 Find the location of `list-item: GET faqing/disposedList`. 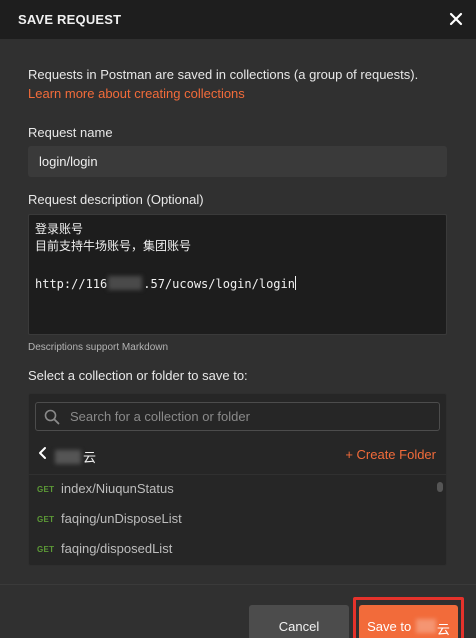

list-item: GET faqing/disposedList is located at coordinates (231, 550).